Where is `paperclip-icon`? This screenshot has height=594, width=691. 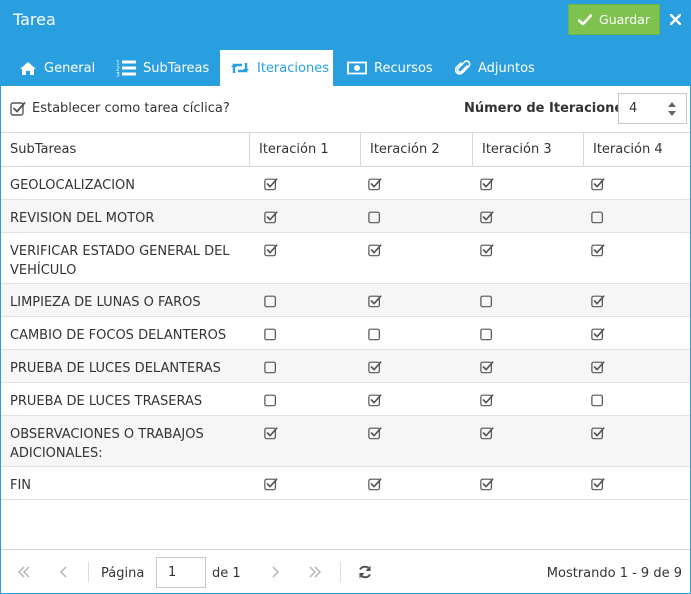
paperclip-icon is located at coordinates (463, 67).